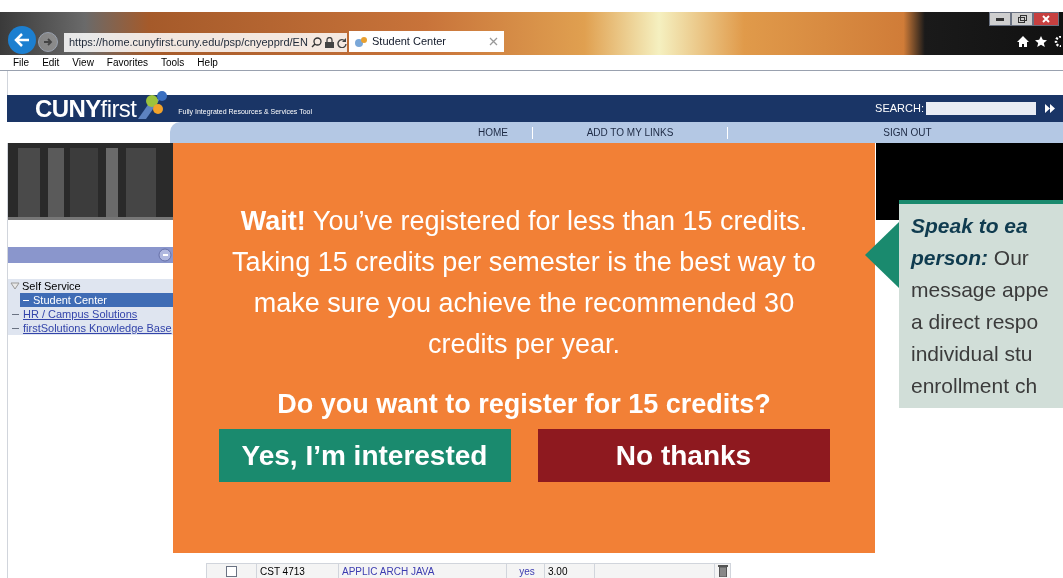  What do you see at coordinates (899, 109) in the screenshot?
I see `search-label: SEARCH:` at bounding box center [899, 109].